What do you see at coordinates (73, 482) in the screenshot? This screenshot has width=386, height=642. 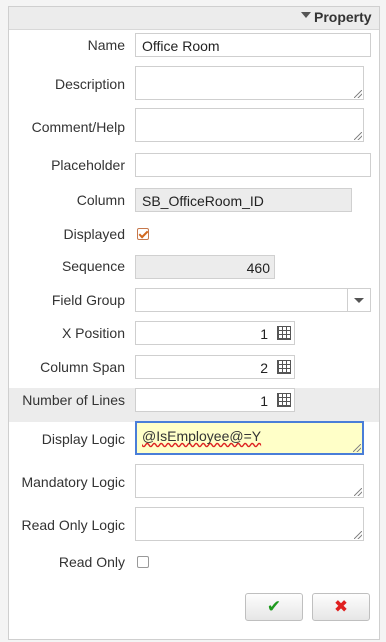 I see `mandatory-logic-label: Mandatory Logic` at bounding box center [73, 482].